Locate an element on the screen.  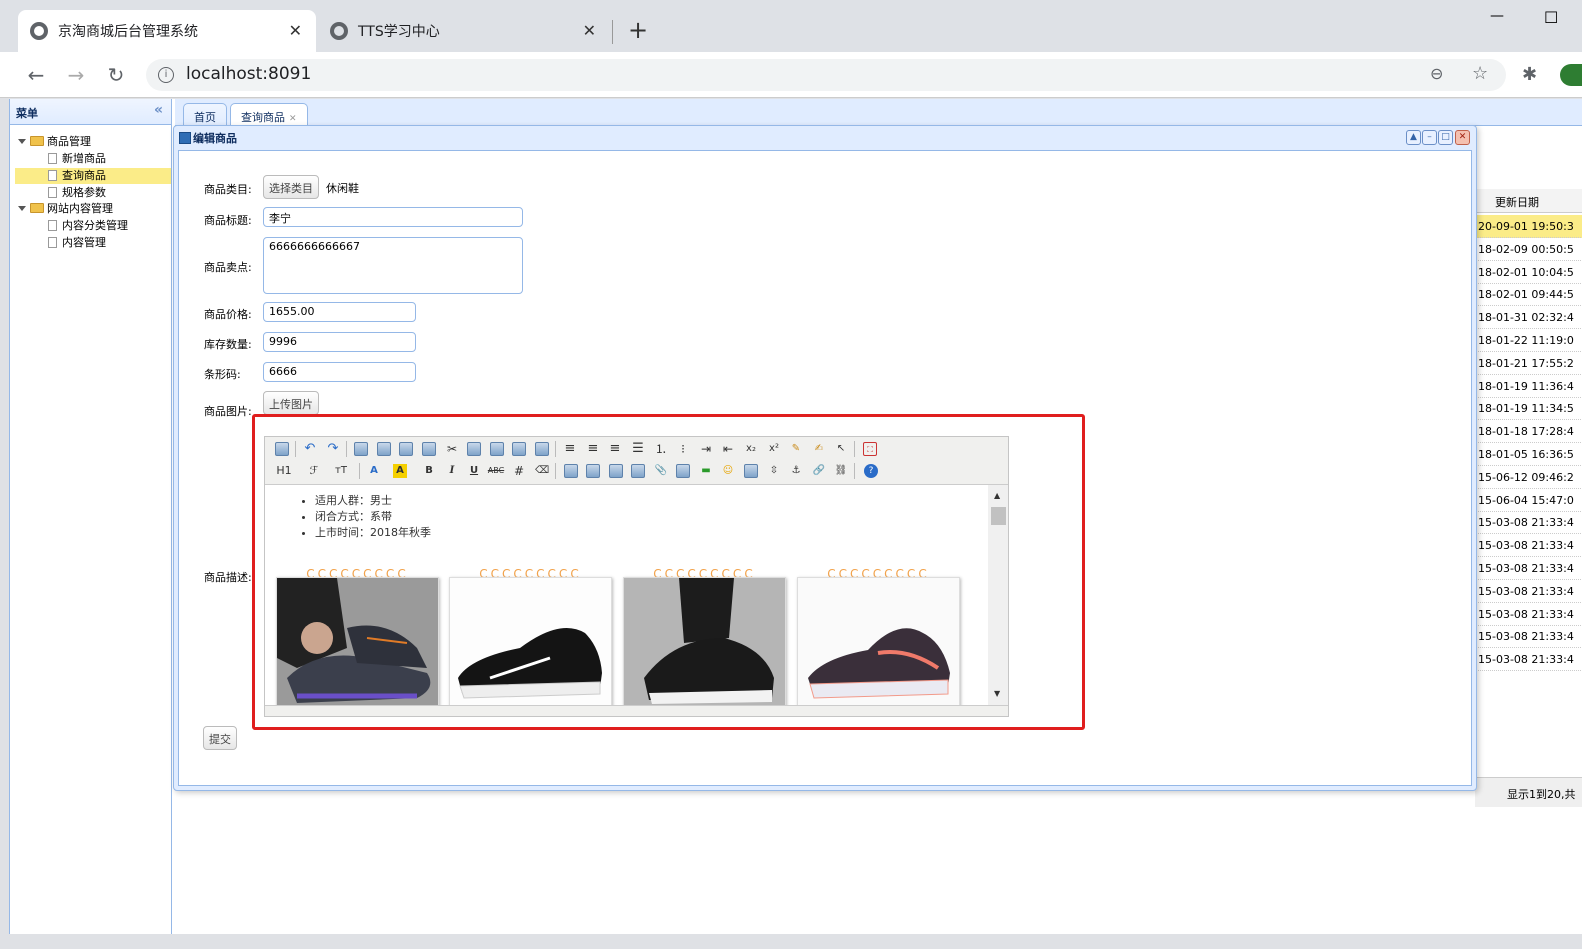
maximize-window-button: □ is located at coordinates (1445, 137).